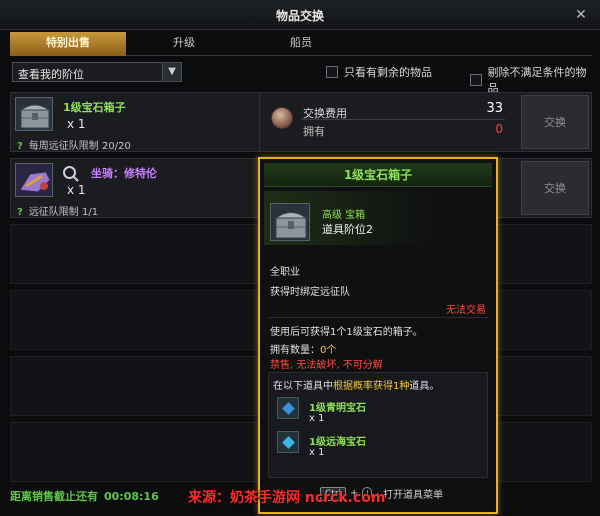  Describe the element at coordinates (378, 425) in the screenshot. I see `reward-list: 在以下道具中根据概率获得1种道具。 1级青明宝石 x 1 1级远海宝石 x 1` at that location.